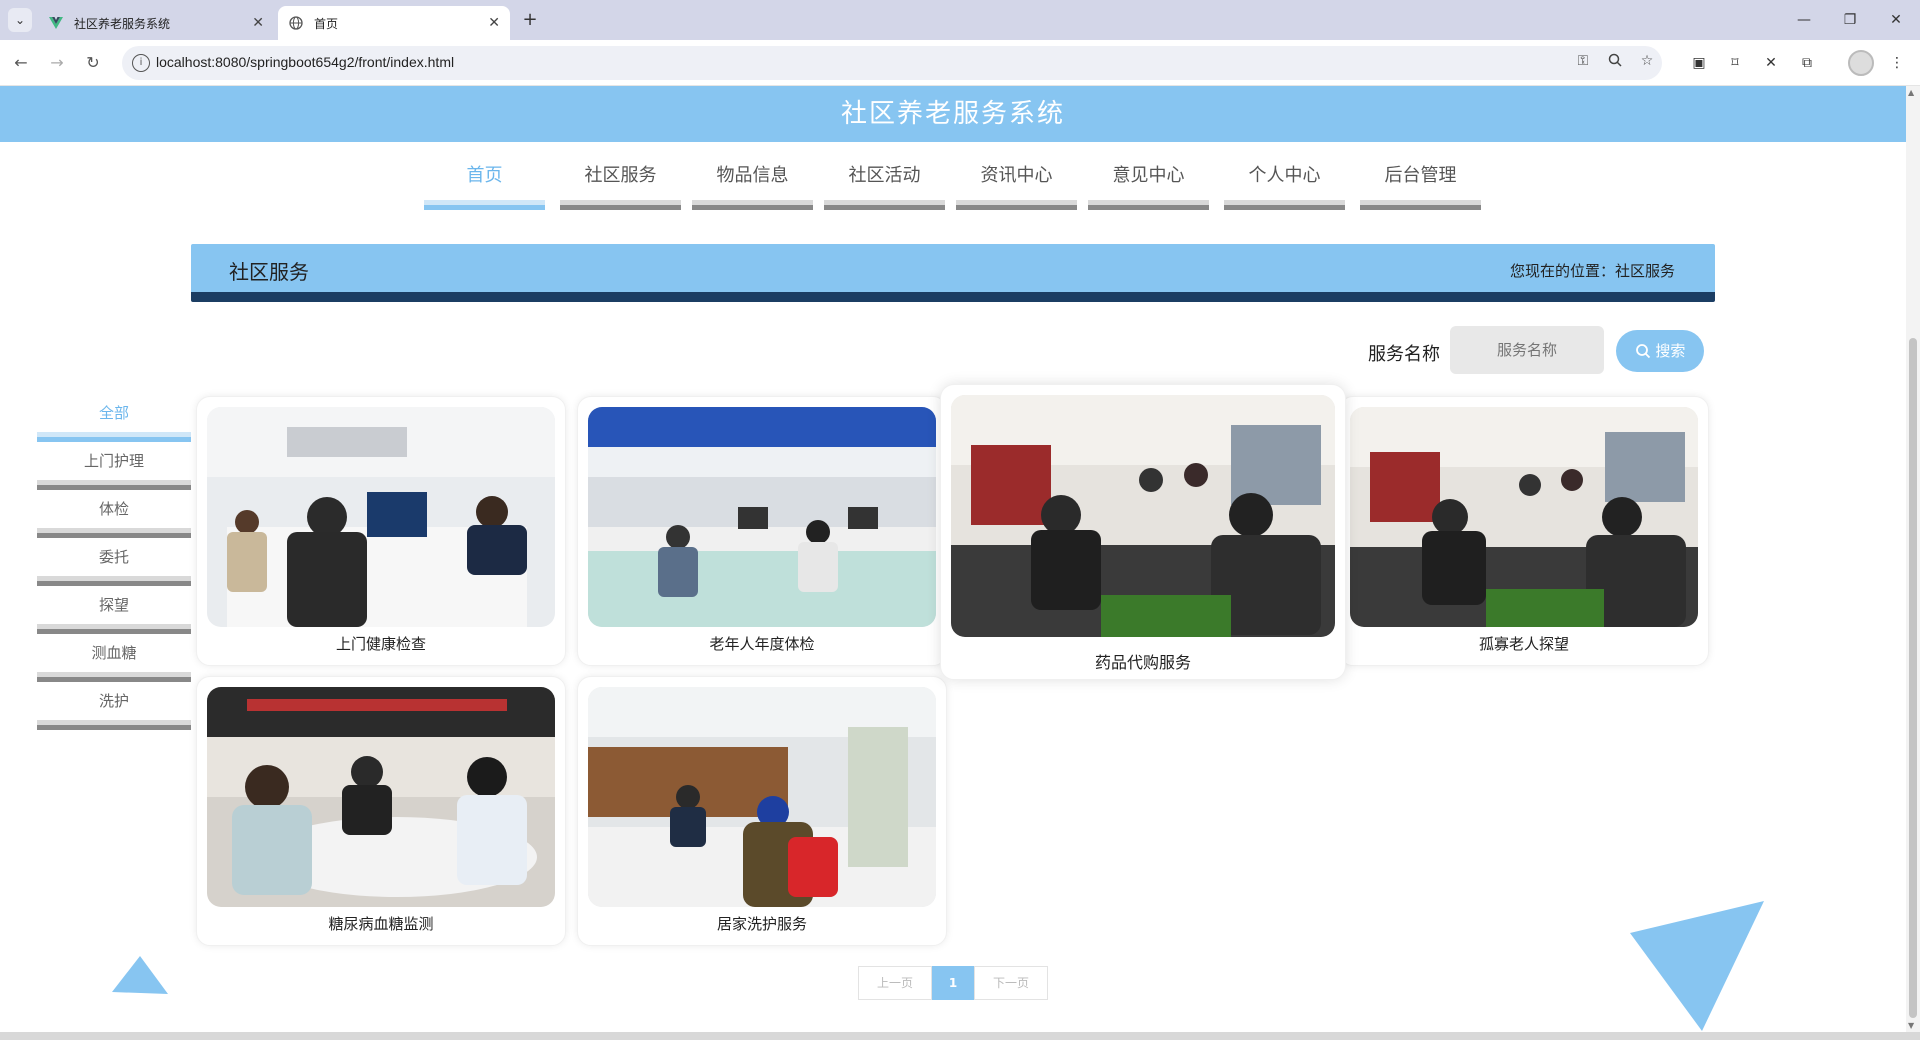 The width and height of the screenshot is (1920, 1040). What do you see at coordinates (484, 175) in the screenshot?
I see `nav-label: 首页` at bounding box center [484, 175].